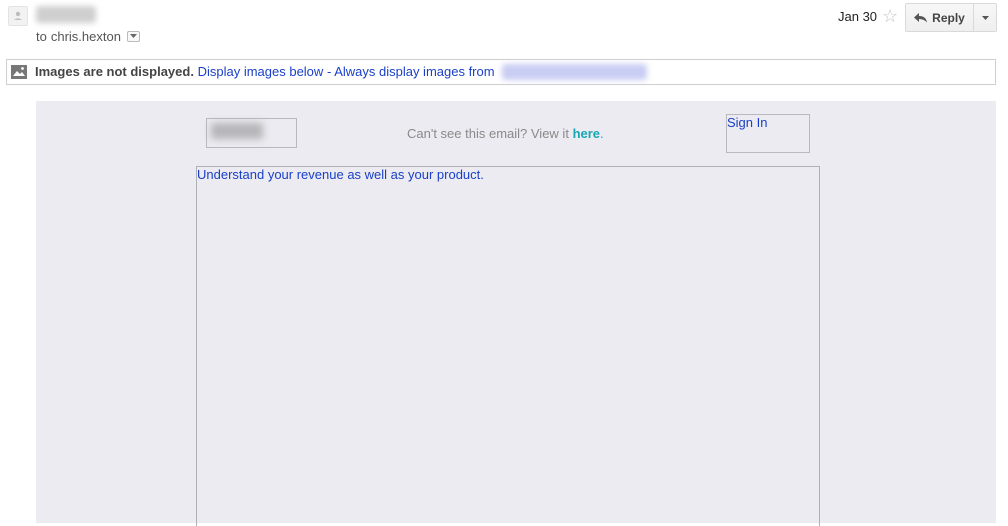 This screenshot has height=526, width=1008. Describe the element at coordinates (414, 71) in the screenshot. I see `always-display-images-link: Always display images from` at that location.